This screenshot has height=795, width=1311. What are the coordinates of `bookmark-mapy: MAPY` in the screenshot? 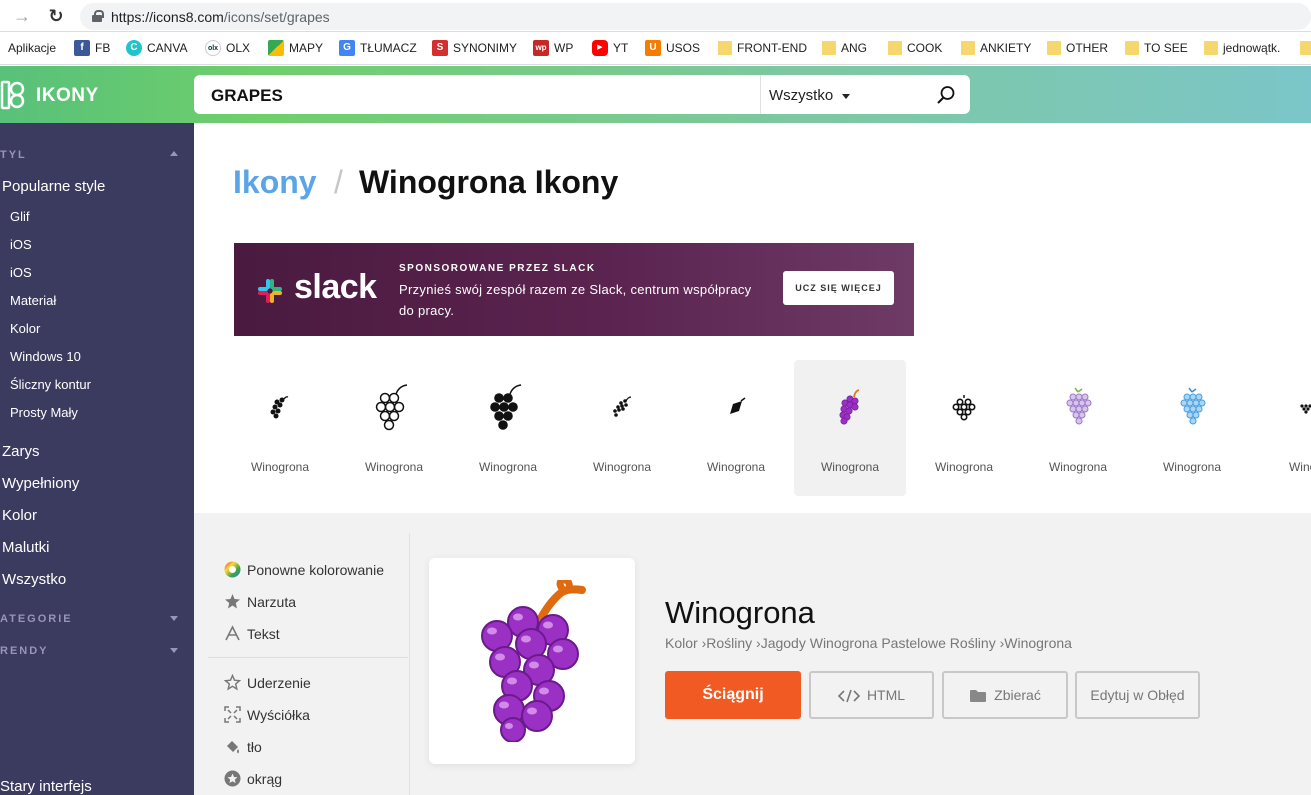 It's located at (295, 48).